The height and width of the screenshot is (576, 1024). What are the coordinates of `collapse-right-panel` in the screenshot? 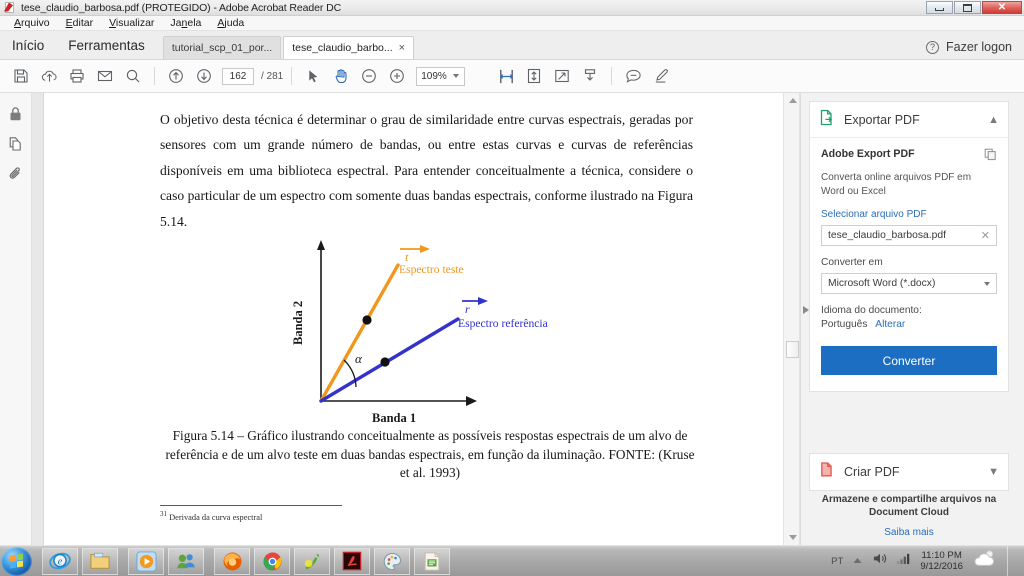 It's located at (805, 310).